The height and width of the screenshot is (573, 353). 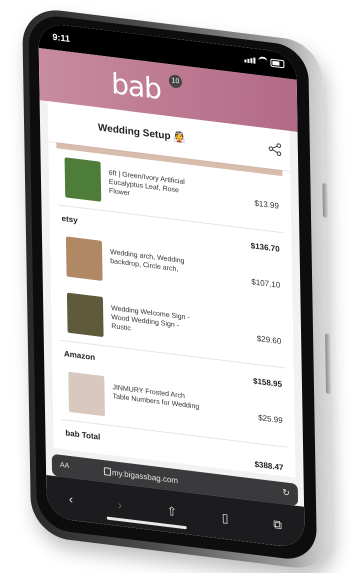 I want to click on signal-icon, so click(x=250, y=60).